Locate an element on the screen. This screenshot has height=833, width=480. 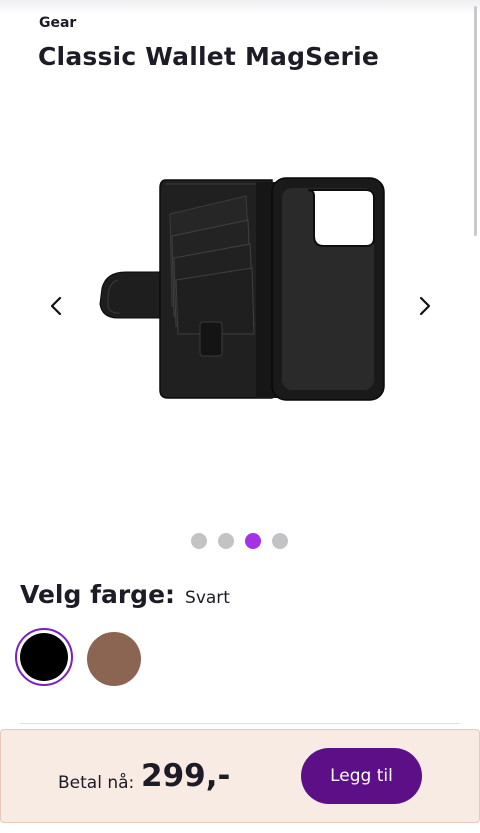
checkout-bar: Betal nå: 299,- Legg til is located at coordinates (240, 776).